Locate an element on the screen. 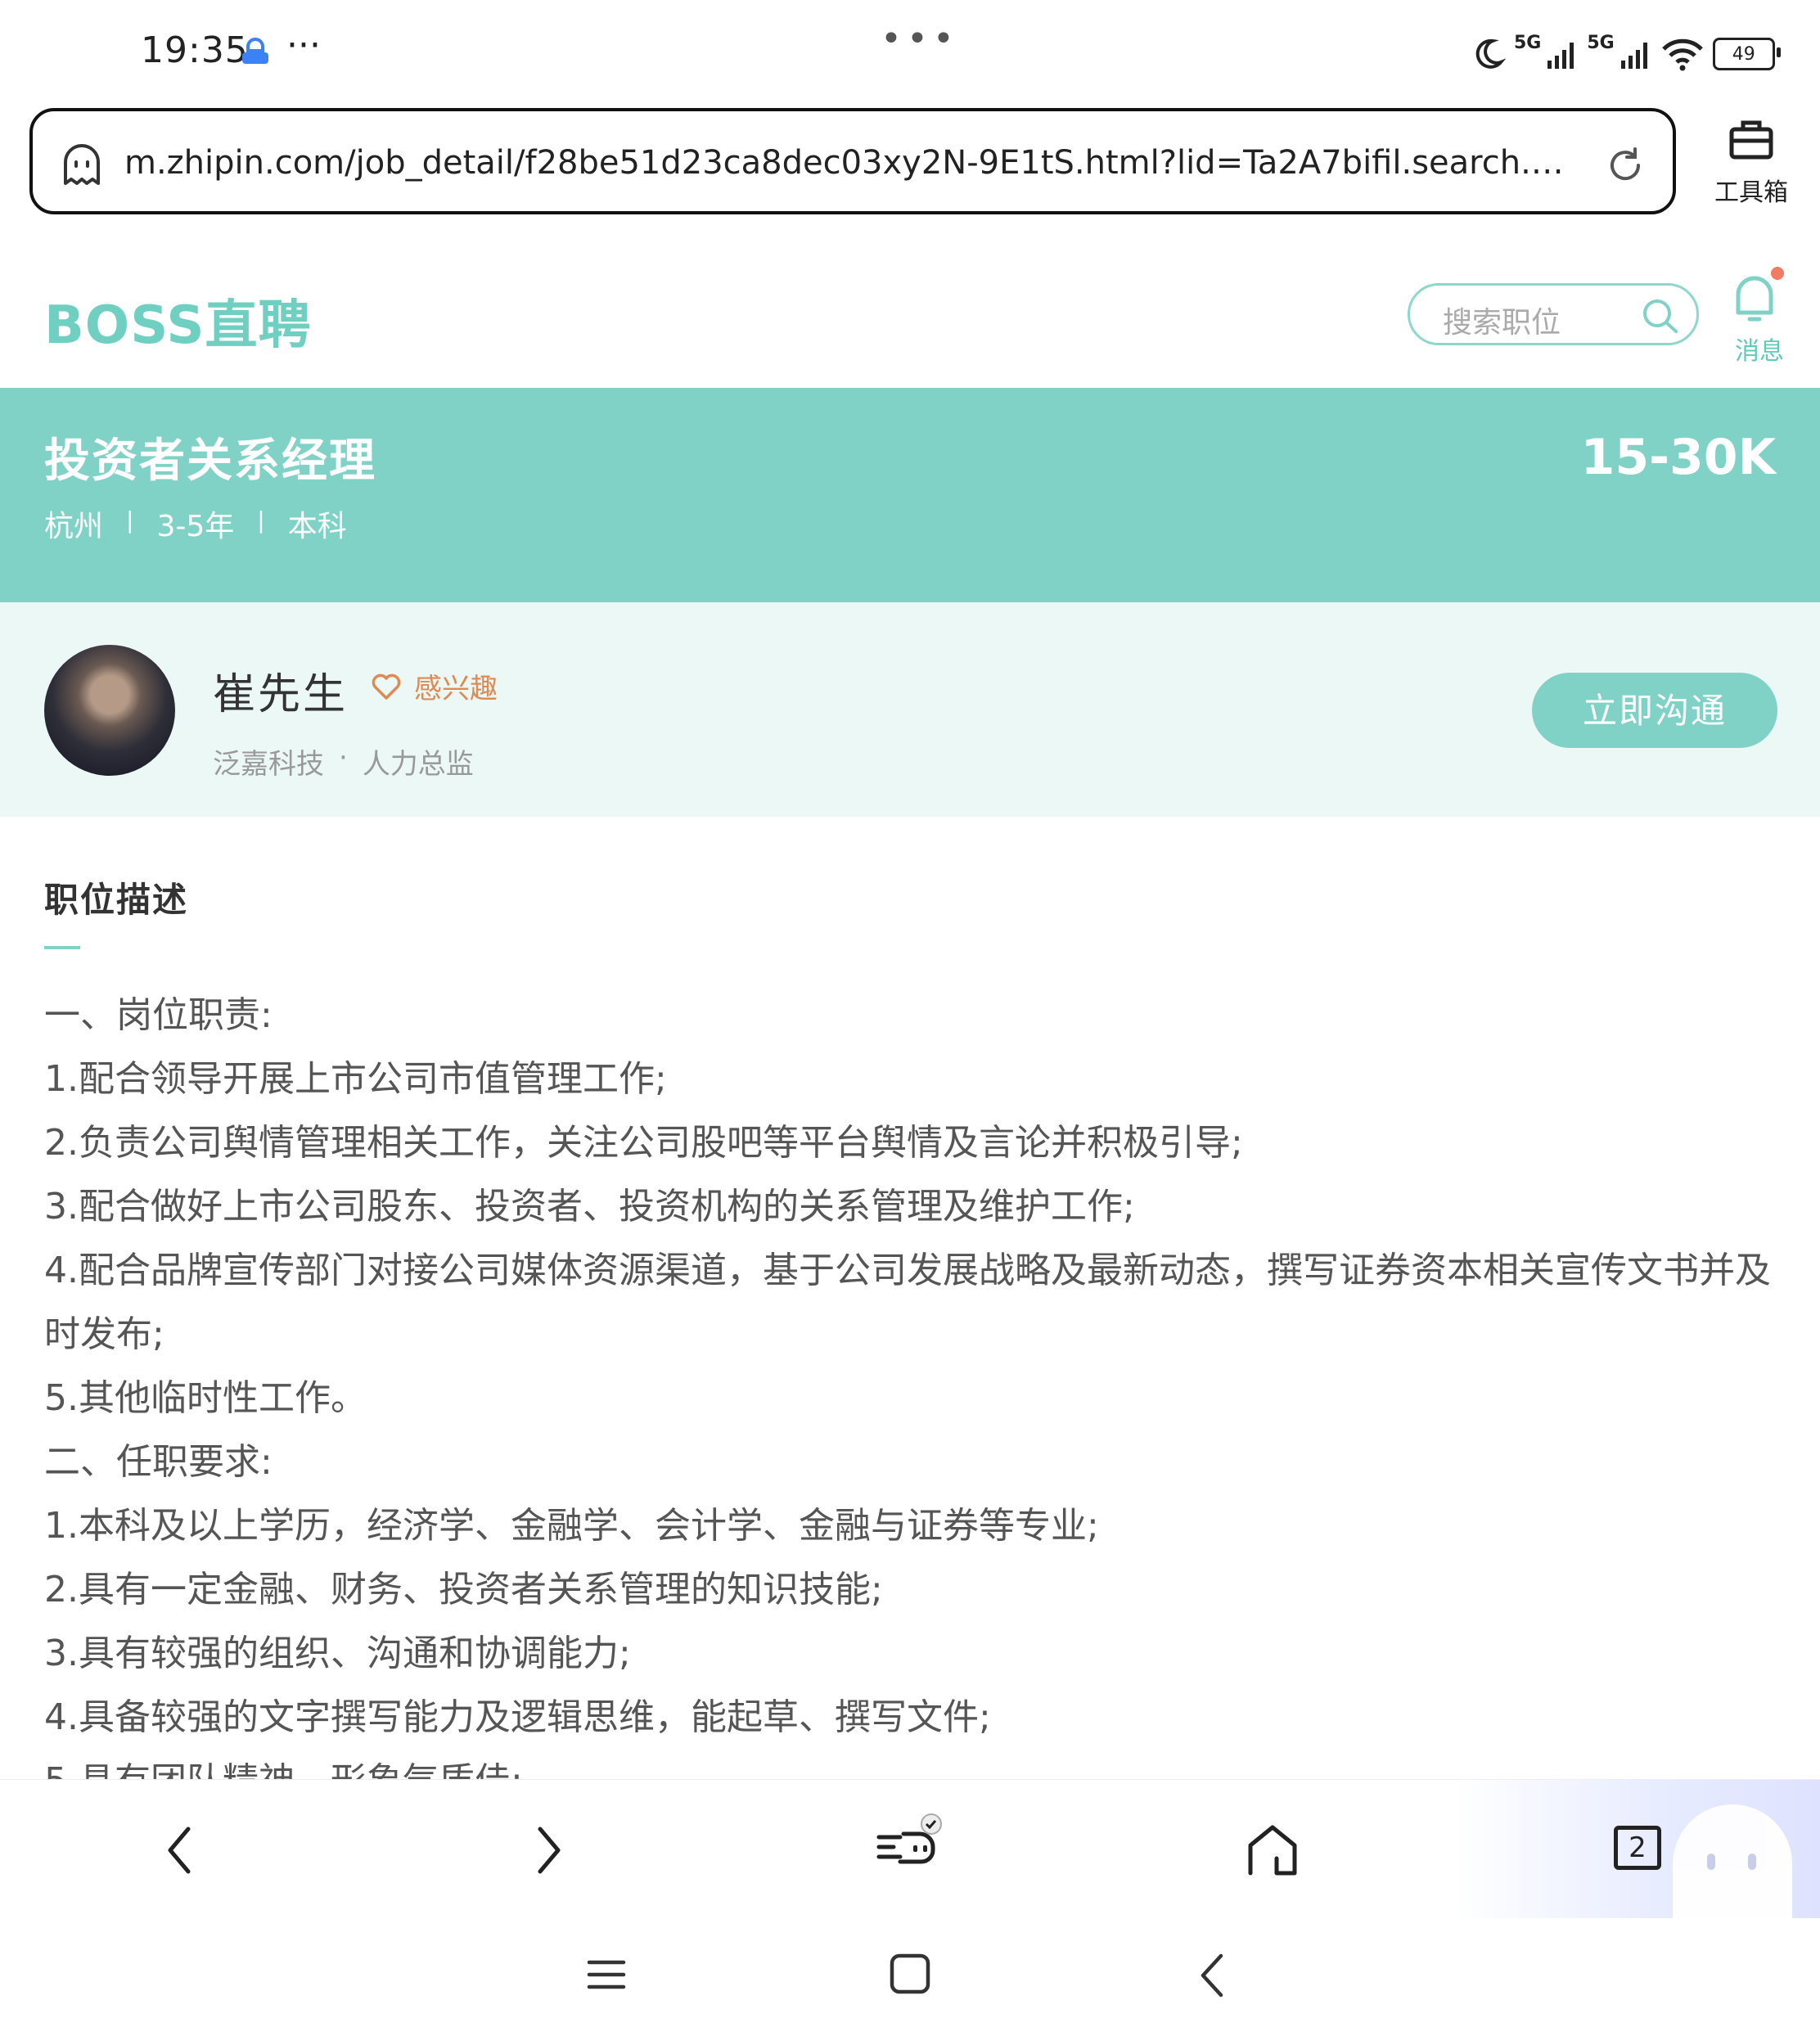 The height and width of the screenshot is (2036, 1820). tab-count: 2 is located at coordinates (1638, 1847).